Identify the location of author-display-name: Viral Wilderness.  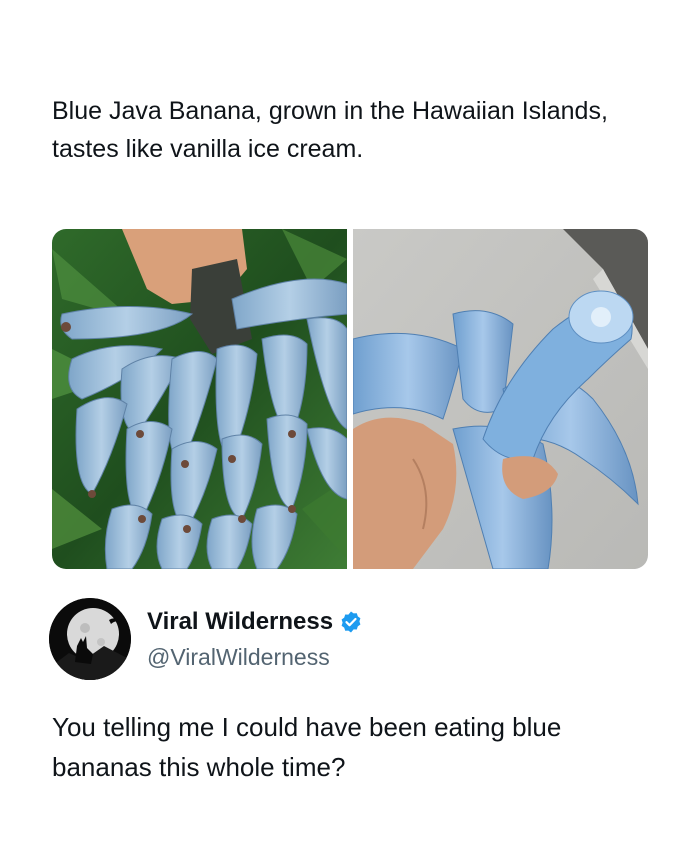
(240, 622).